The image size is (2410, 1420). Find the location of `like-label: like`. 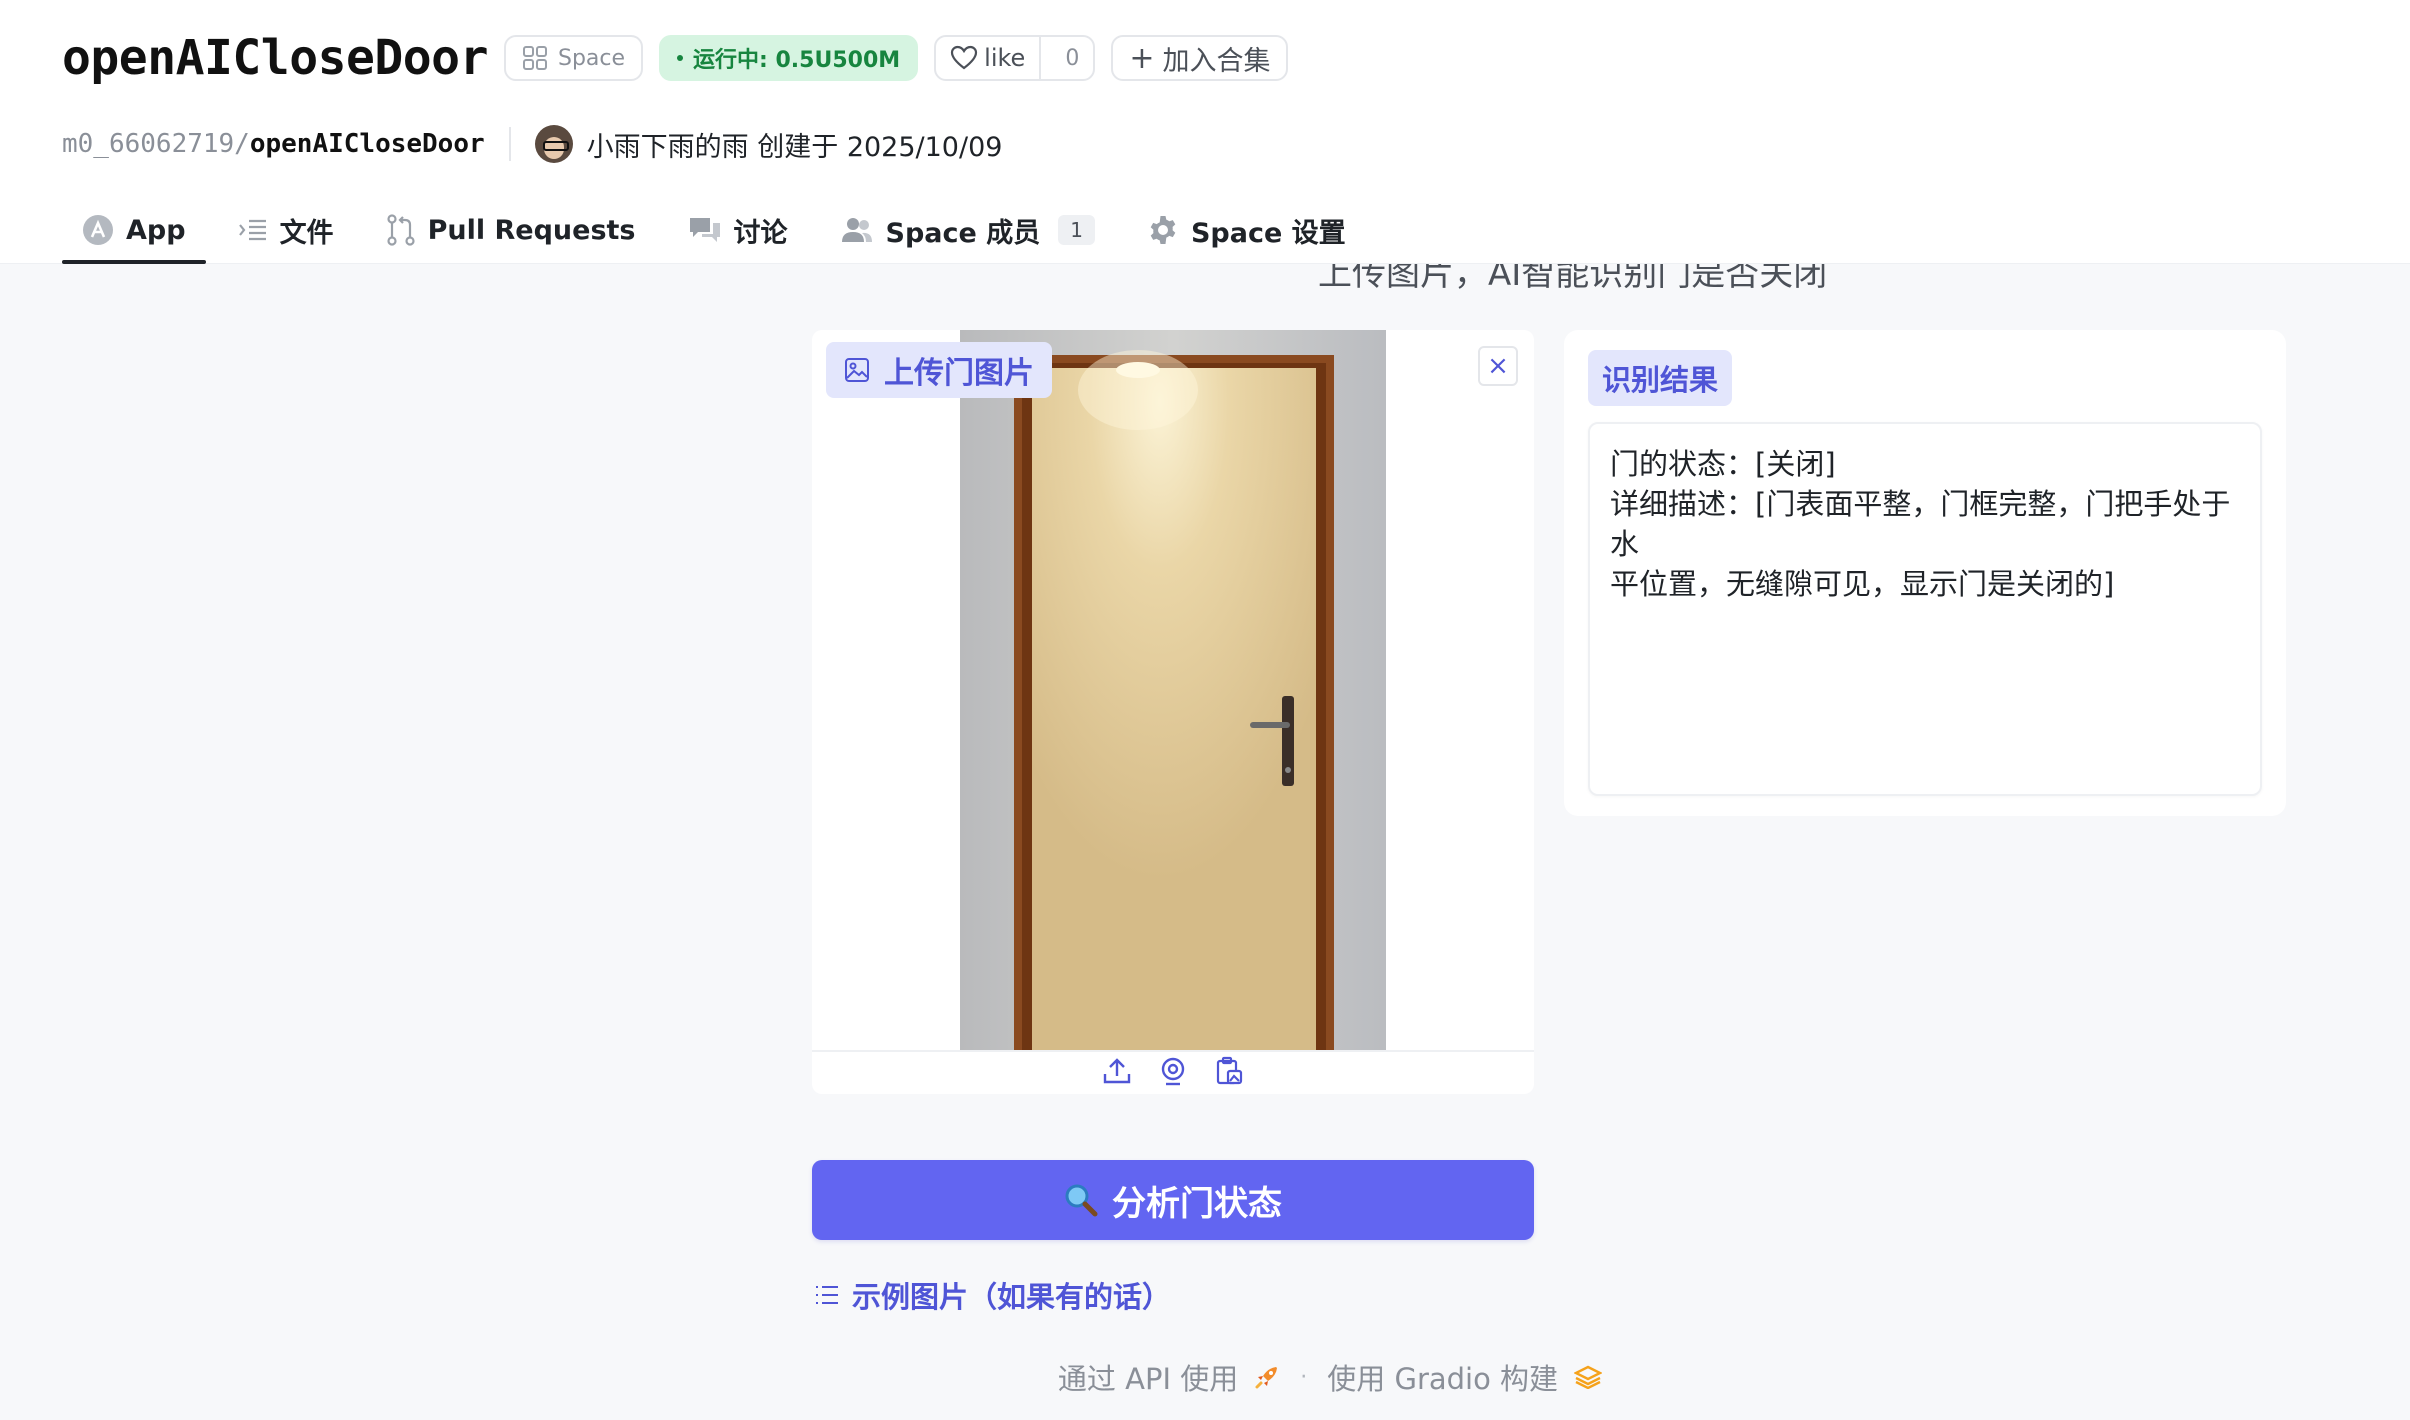

like-label: like is located at coordinates (1005, 58).